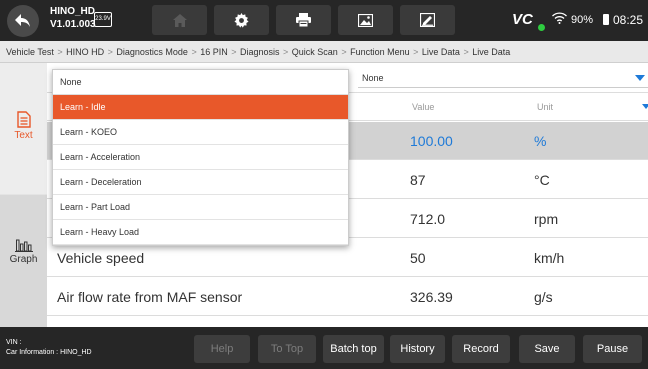  I want to click on pid-value: 712.0, so click(428, 219).